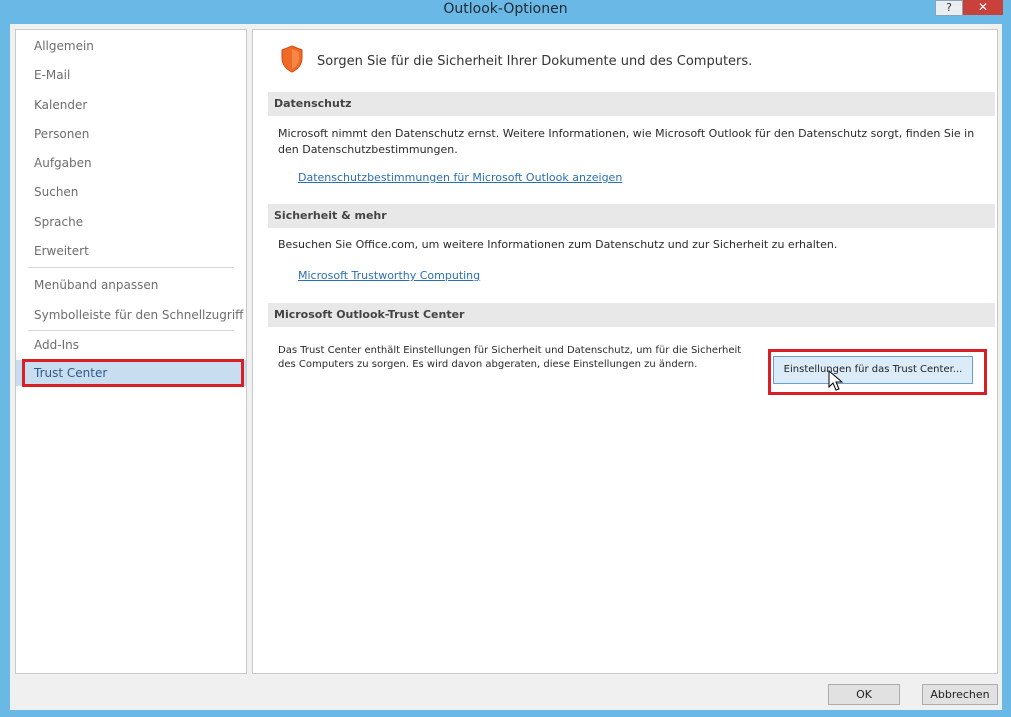  Describe the element at coordinates (131, 251) in the screenshot. I see `sidebar-item-erweitert: Erweitert` at that location.